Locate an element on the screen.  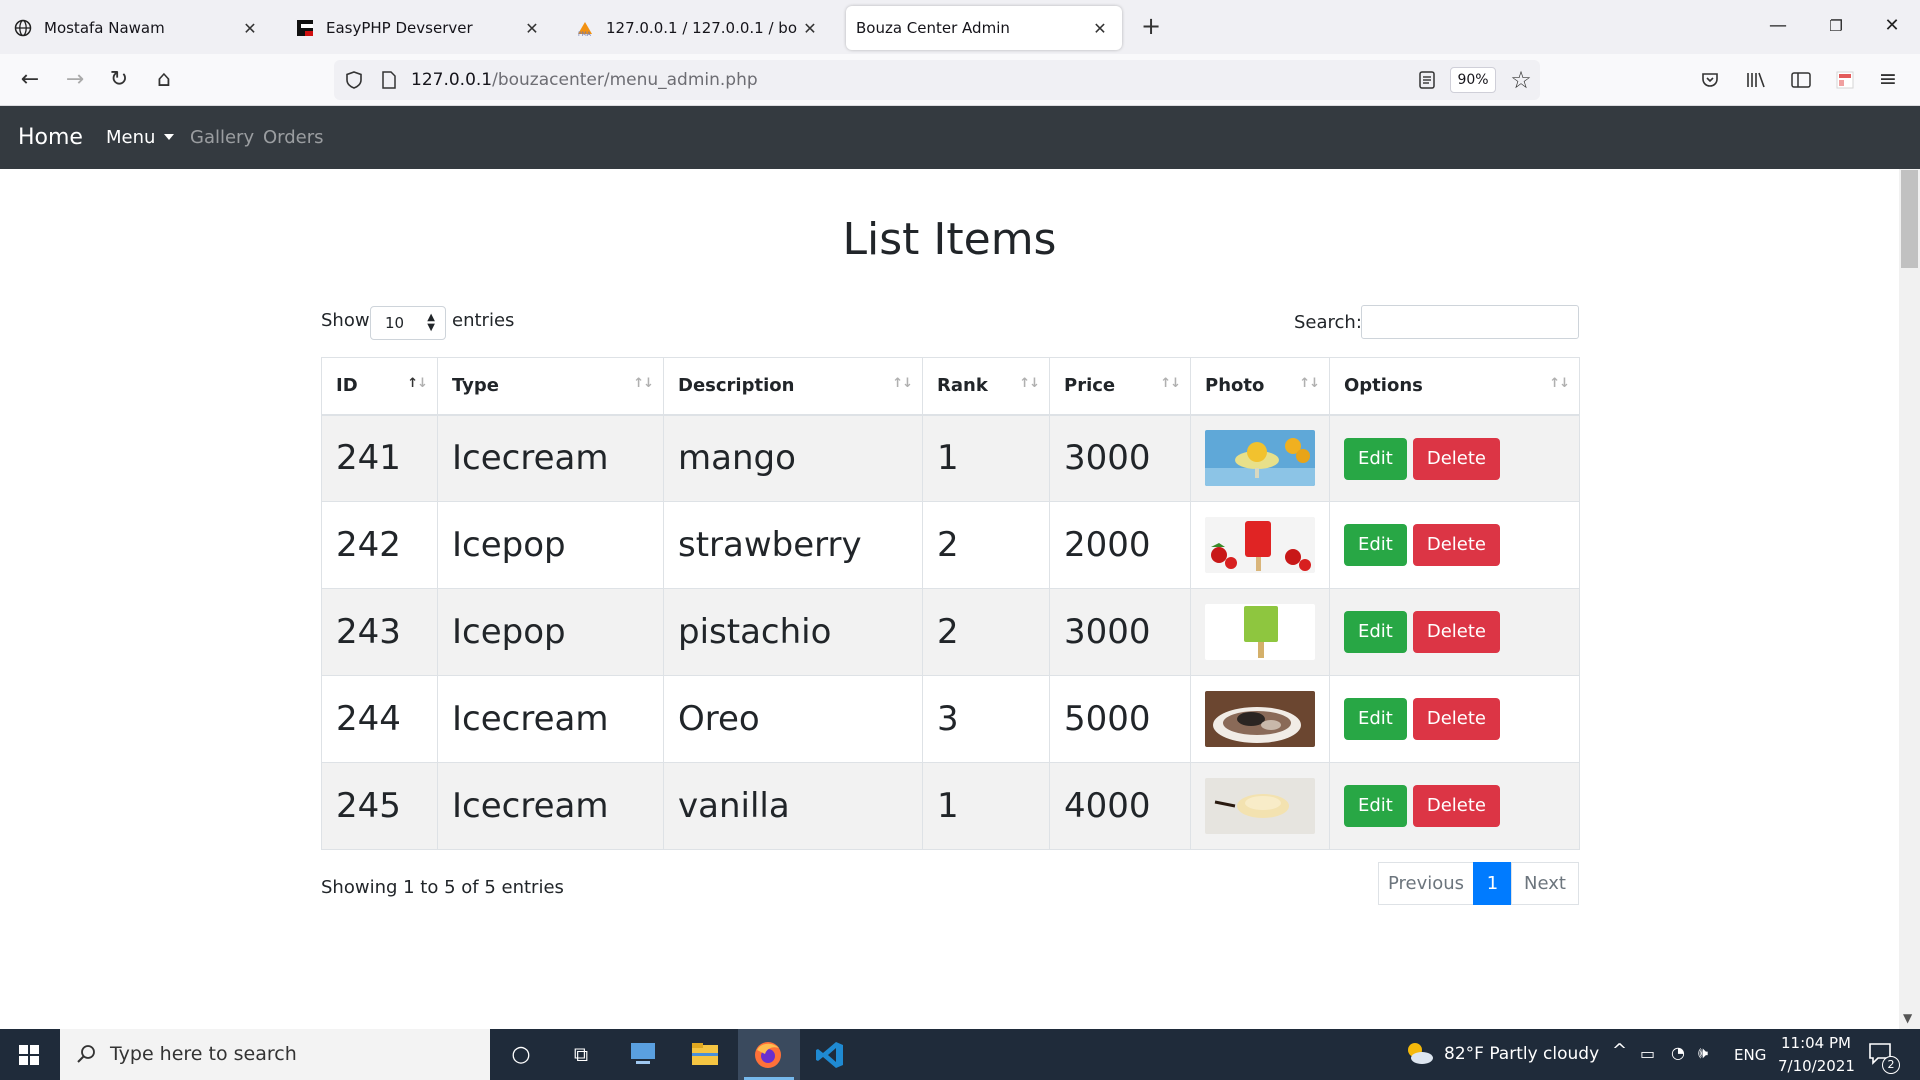
url-text: 127.0.0.1/bouzacenter/menu_admin.php is located at coordinates (584, 80).